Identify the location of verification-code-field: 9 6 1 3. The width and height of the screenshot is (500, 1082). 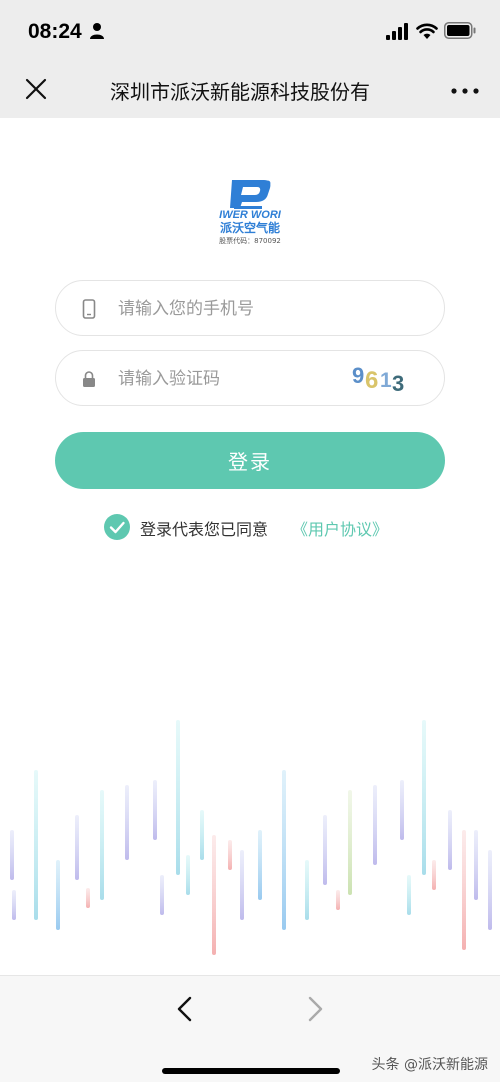
(250, 378).